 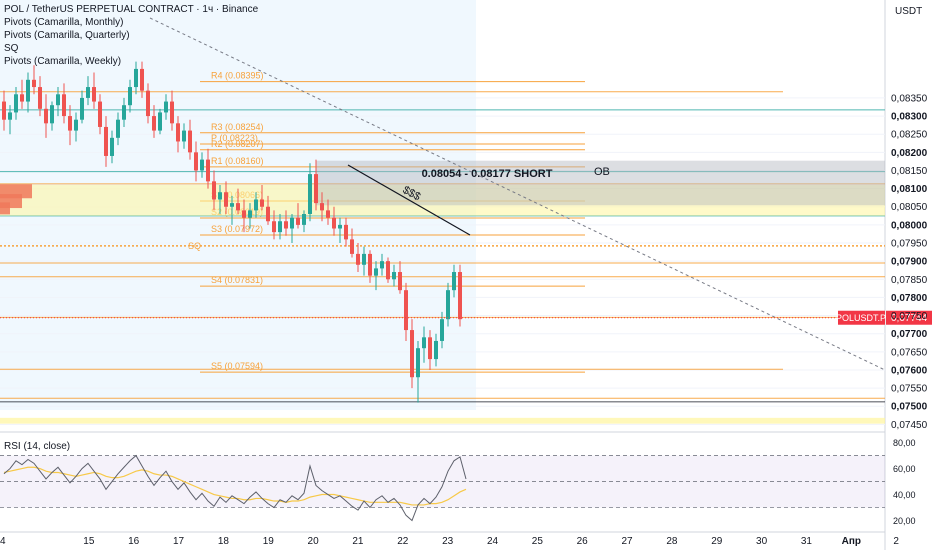 What do you see at coordinates (909, 153) in the screenshot?
I see `y-tick-label: 0,08200` at bounding box center [909, 153].